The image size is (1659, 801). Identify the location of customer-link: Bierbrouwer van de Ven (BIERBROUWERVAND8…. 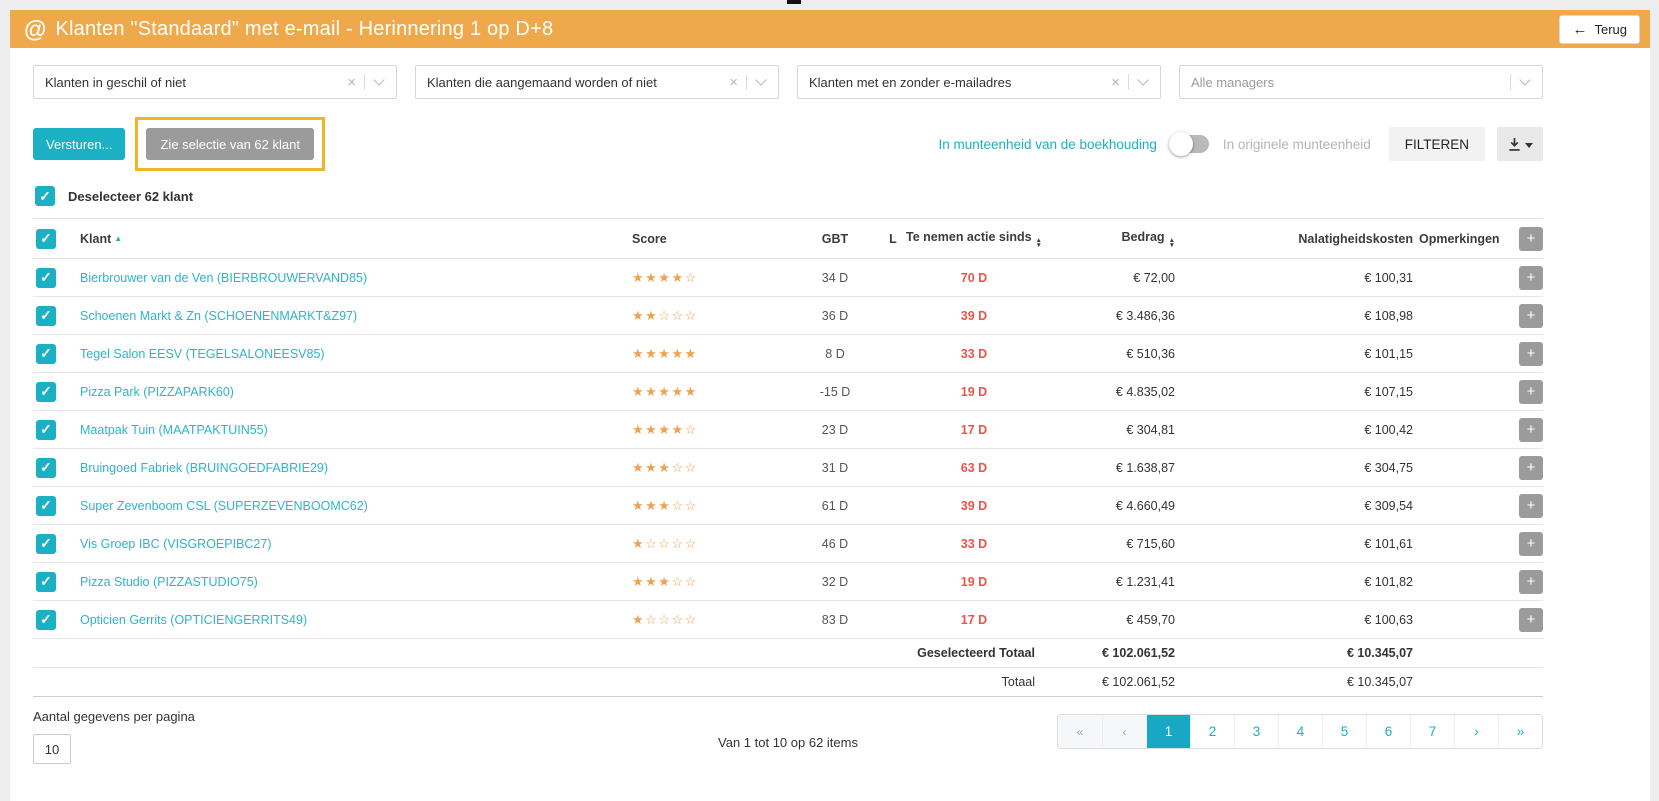
(356, 278).